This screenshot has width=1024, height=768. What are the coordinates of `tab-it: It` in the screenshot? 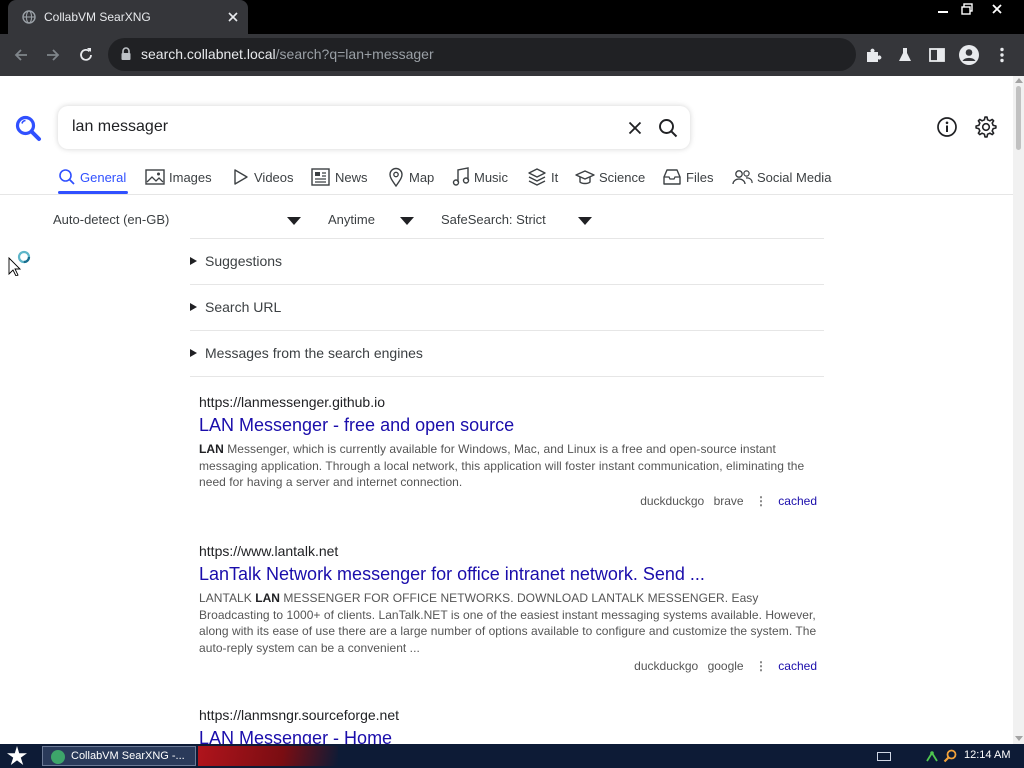 It's located at (542, 177).